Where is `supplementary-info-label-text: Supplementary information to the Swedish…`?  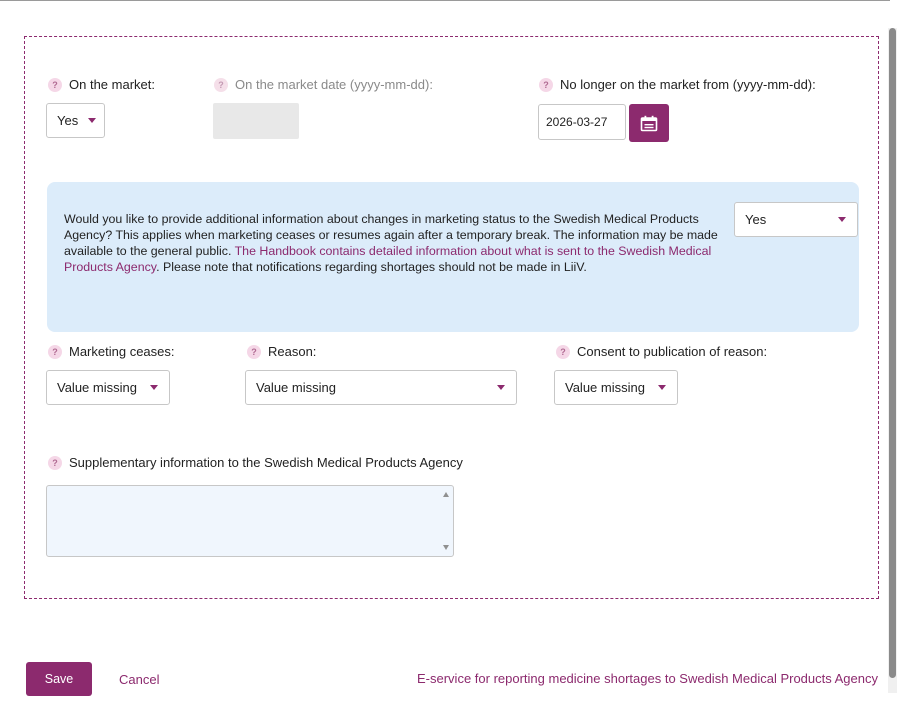 supplementary-info-label-text: Supplementary information to the Swedish… is located at coordinates (266, 462).